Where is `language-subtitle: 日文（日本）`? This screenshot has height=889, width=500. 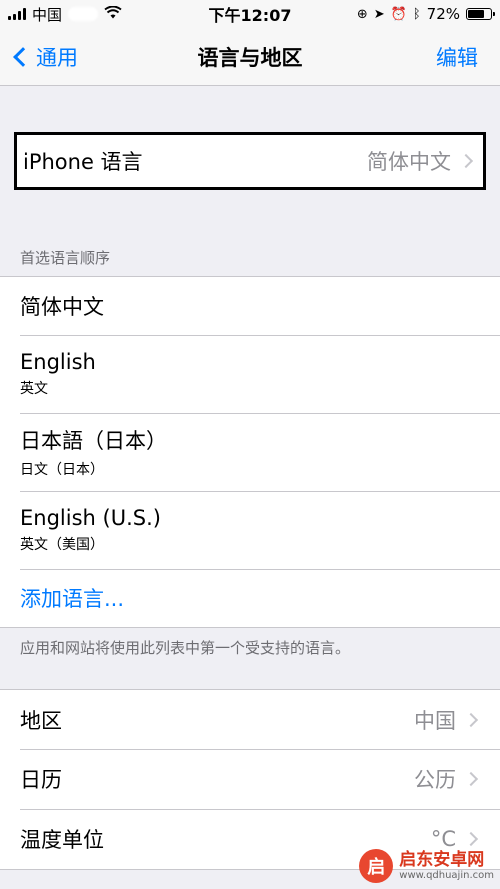
language-subtitle: 日文（日本） is located at coordinates (62, 470).